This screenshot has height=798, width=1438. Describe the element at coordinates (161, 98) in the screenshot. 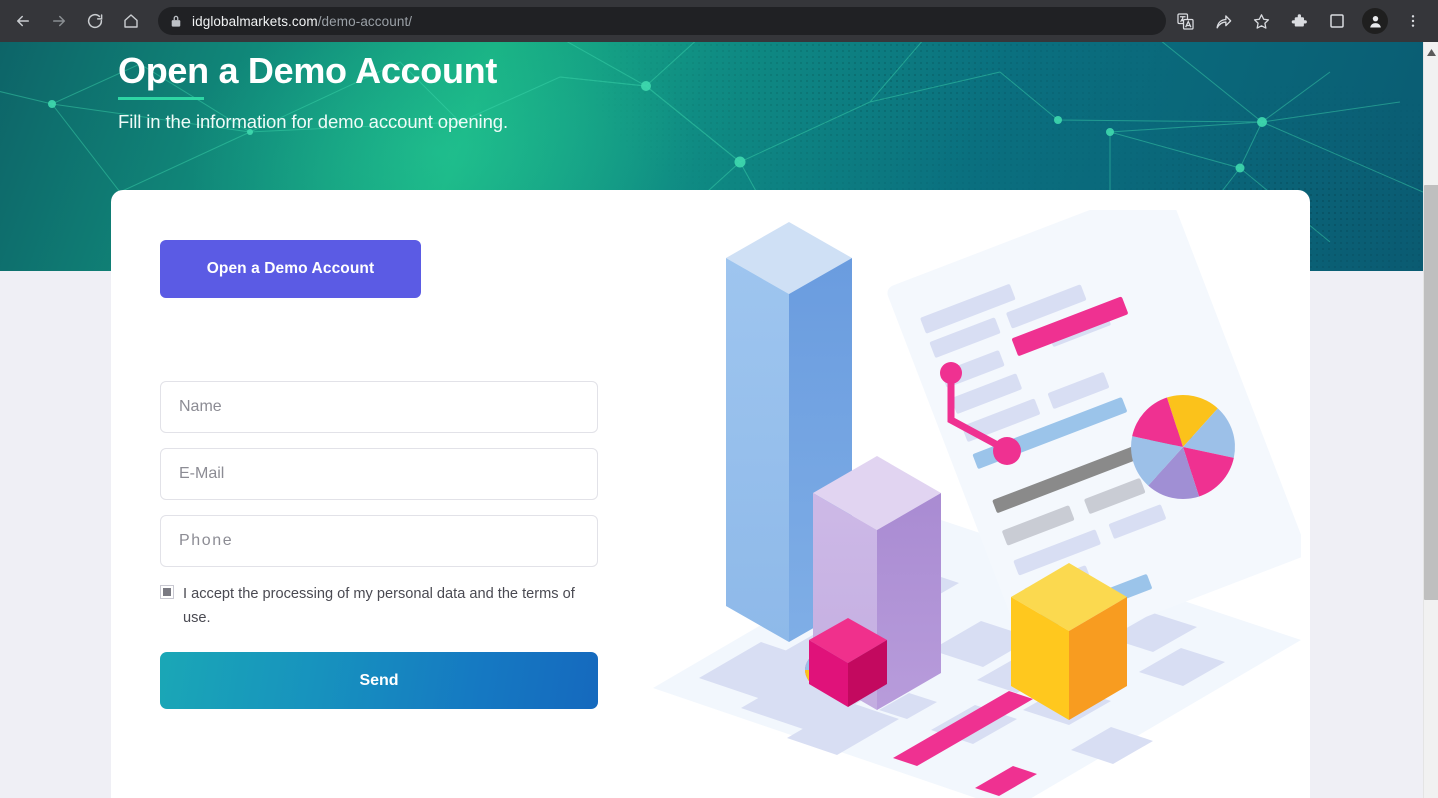

I see `title-underline-accent` at that location.